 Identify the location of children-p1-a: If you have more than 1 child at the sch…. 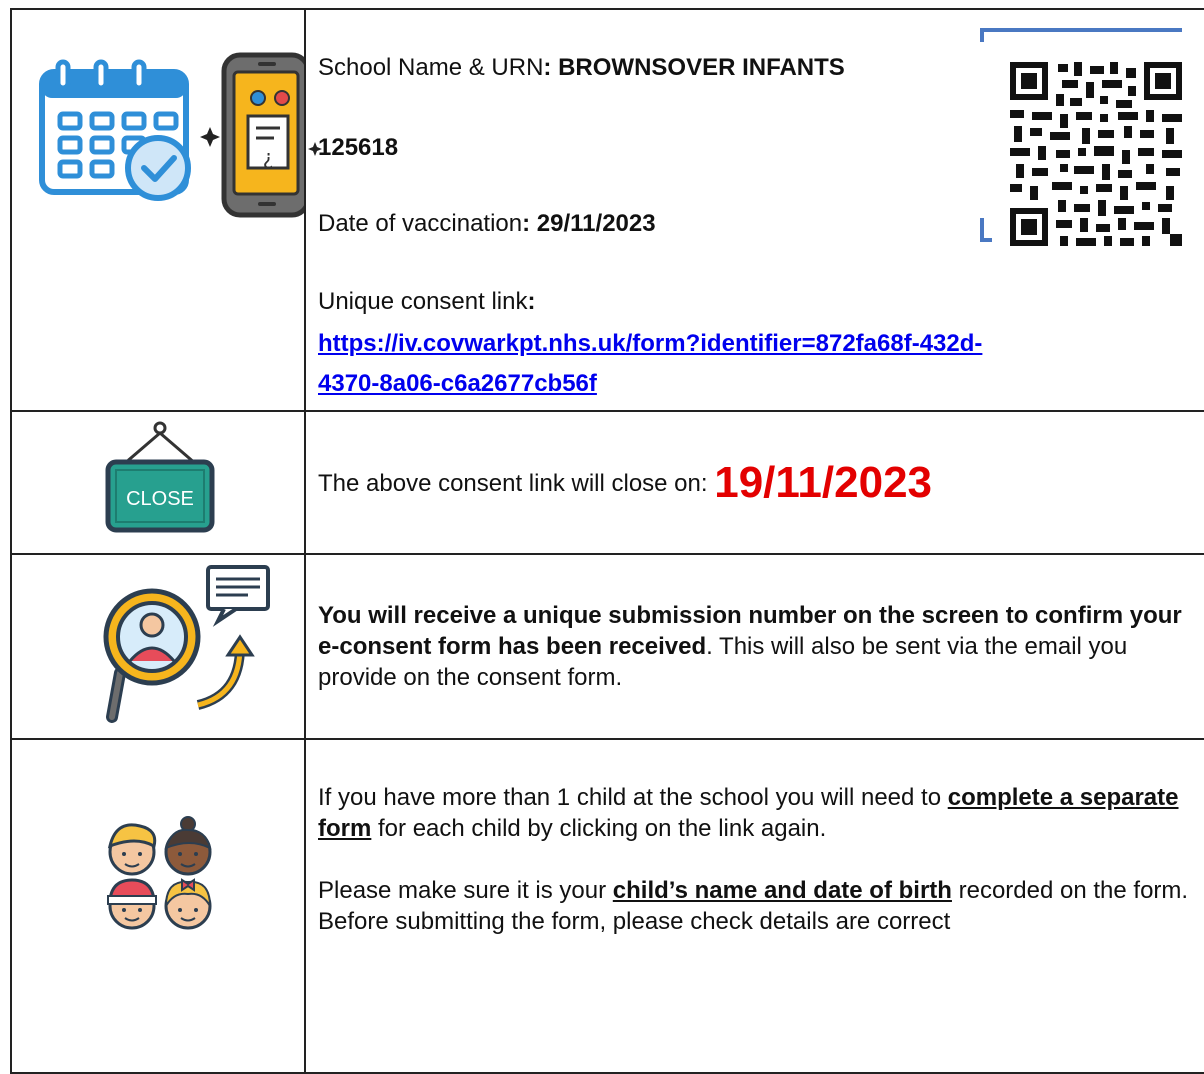
(633, 797).